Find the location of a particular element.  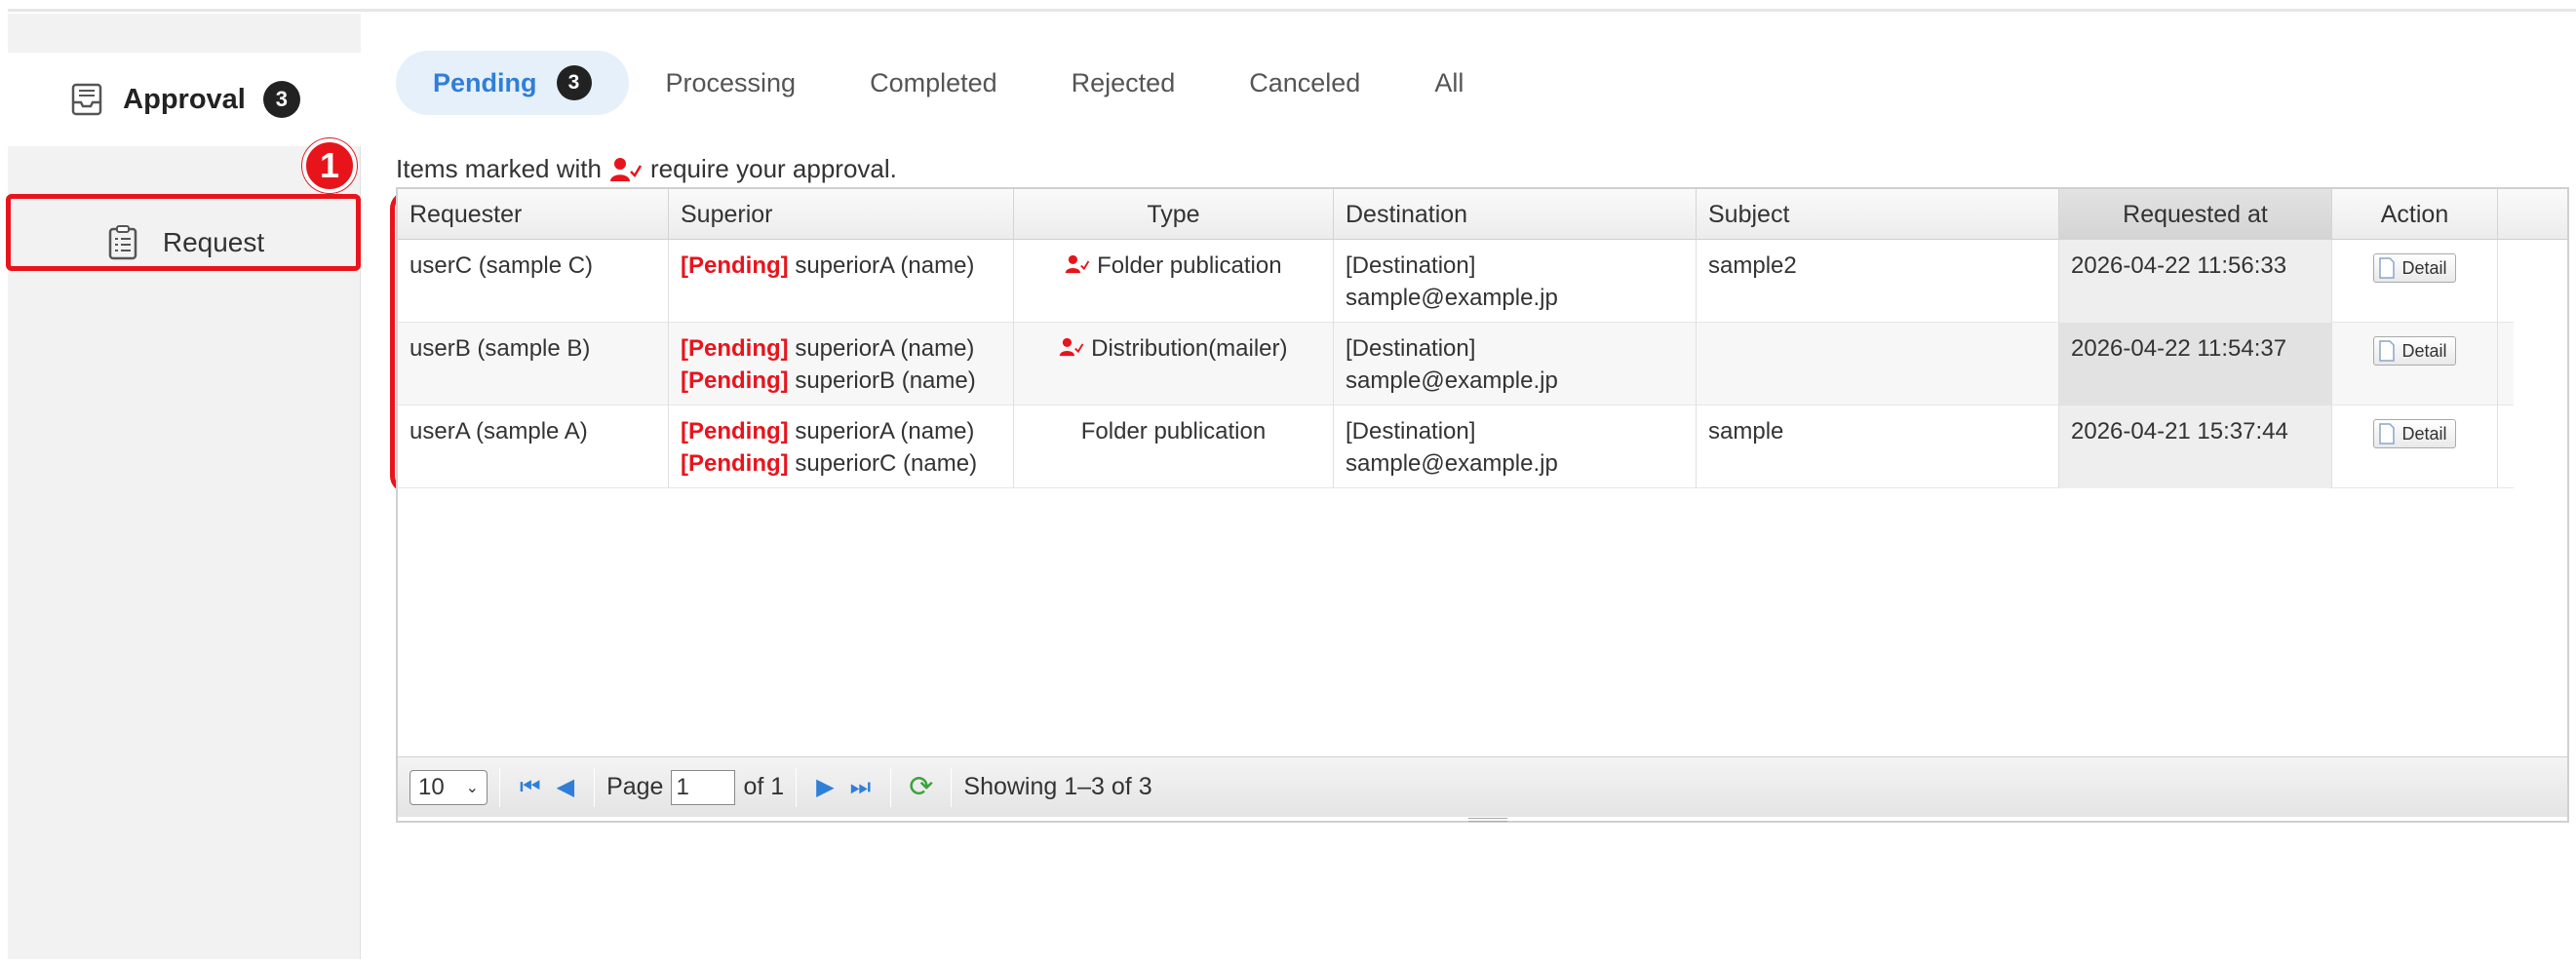

superior-name: superiorB (name) is located at coordinates (885, 380).